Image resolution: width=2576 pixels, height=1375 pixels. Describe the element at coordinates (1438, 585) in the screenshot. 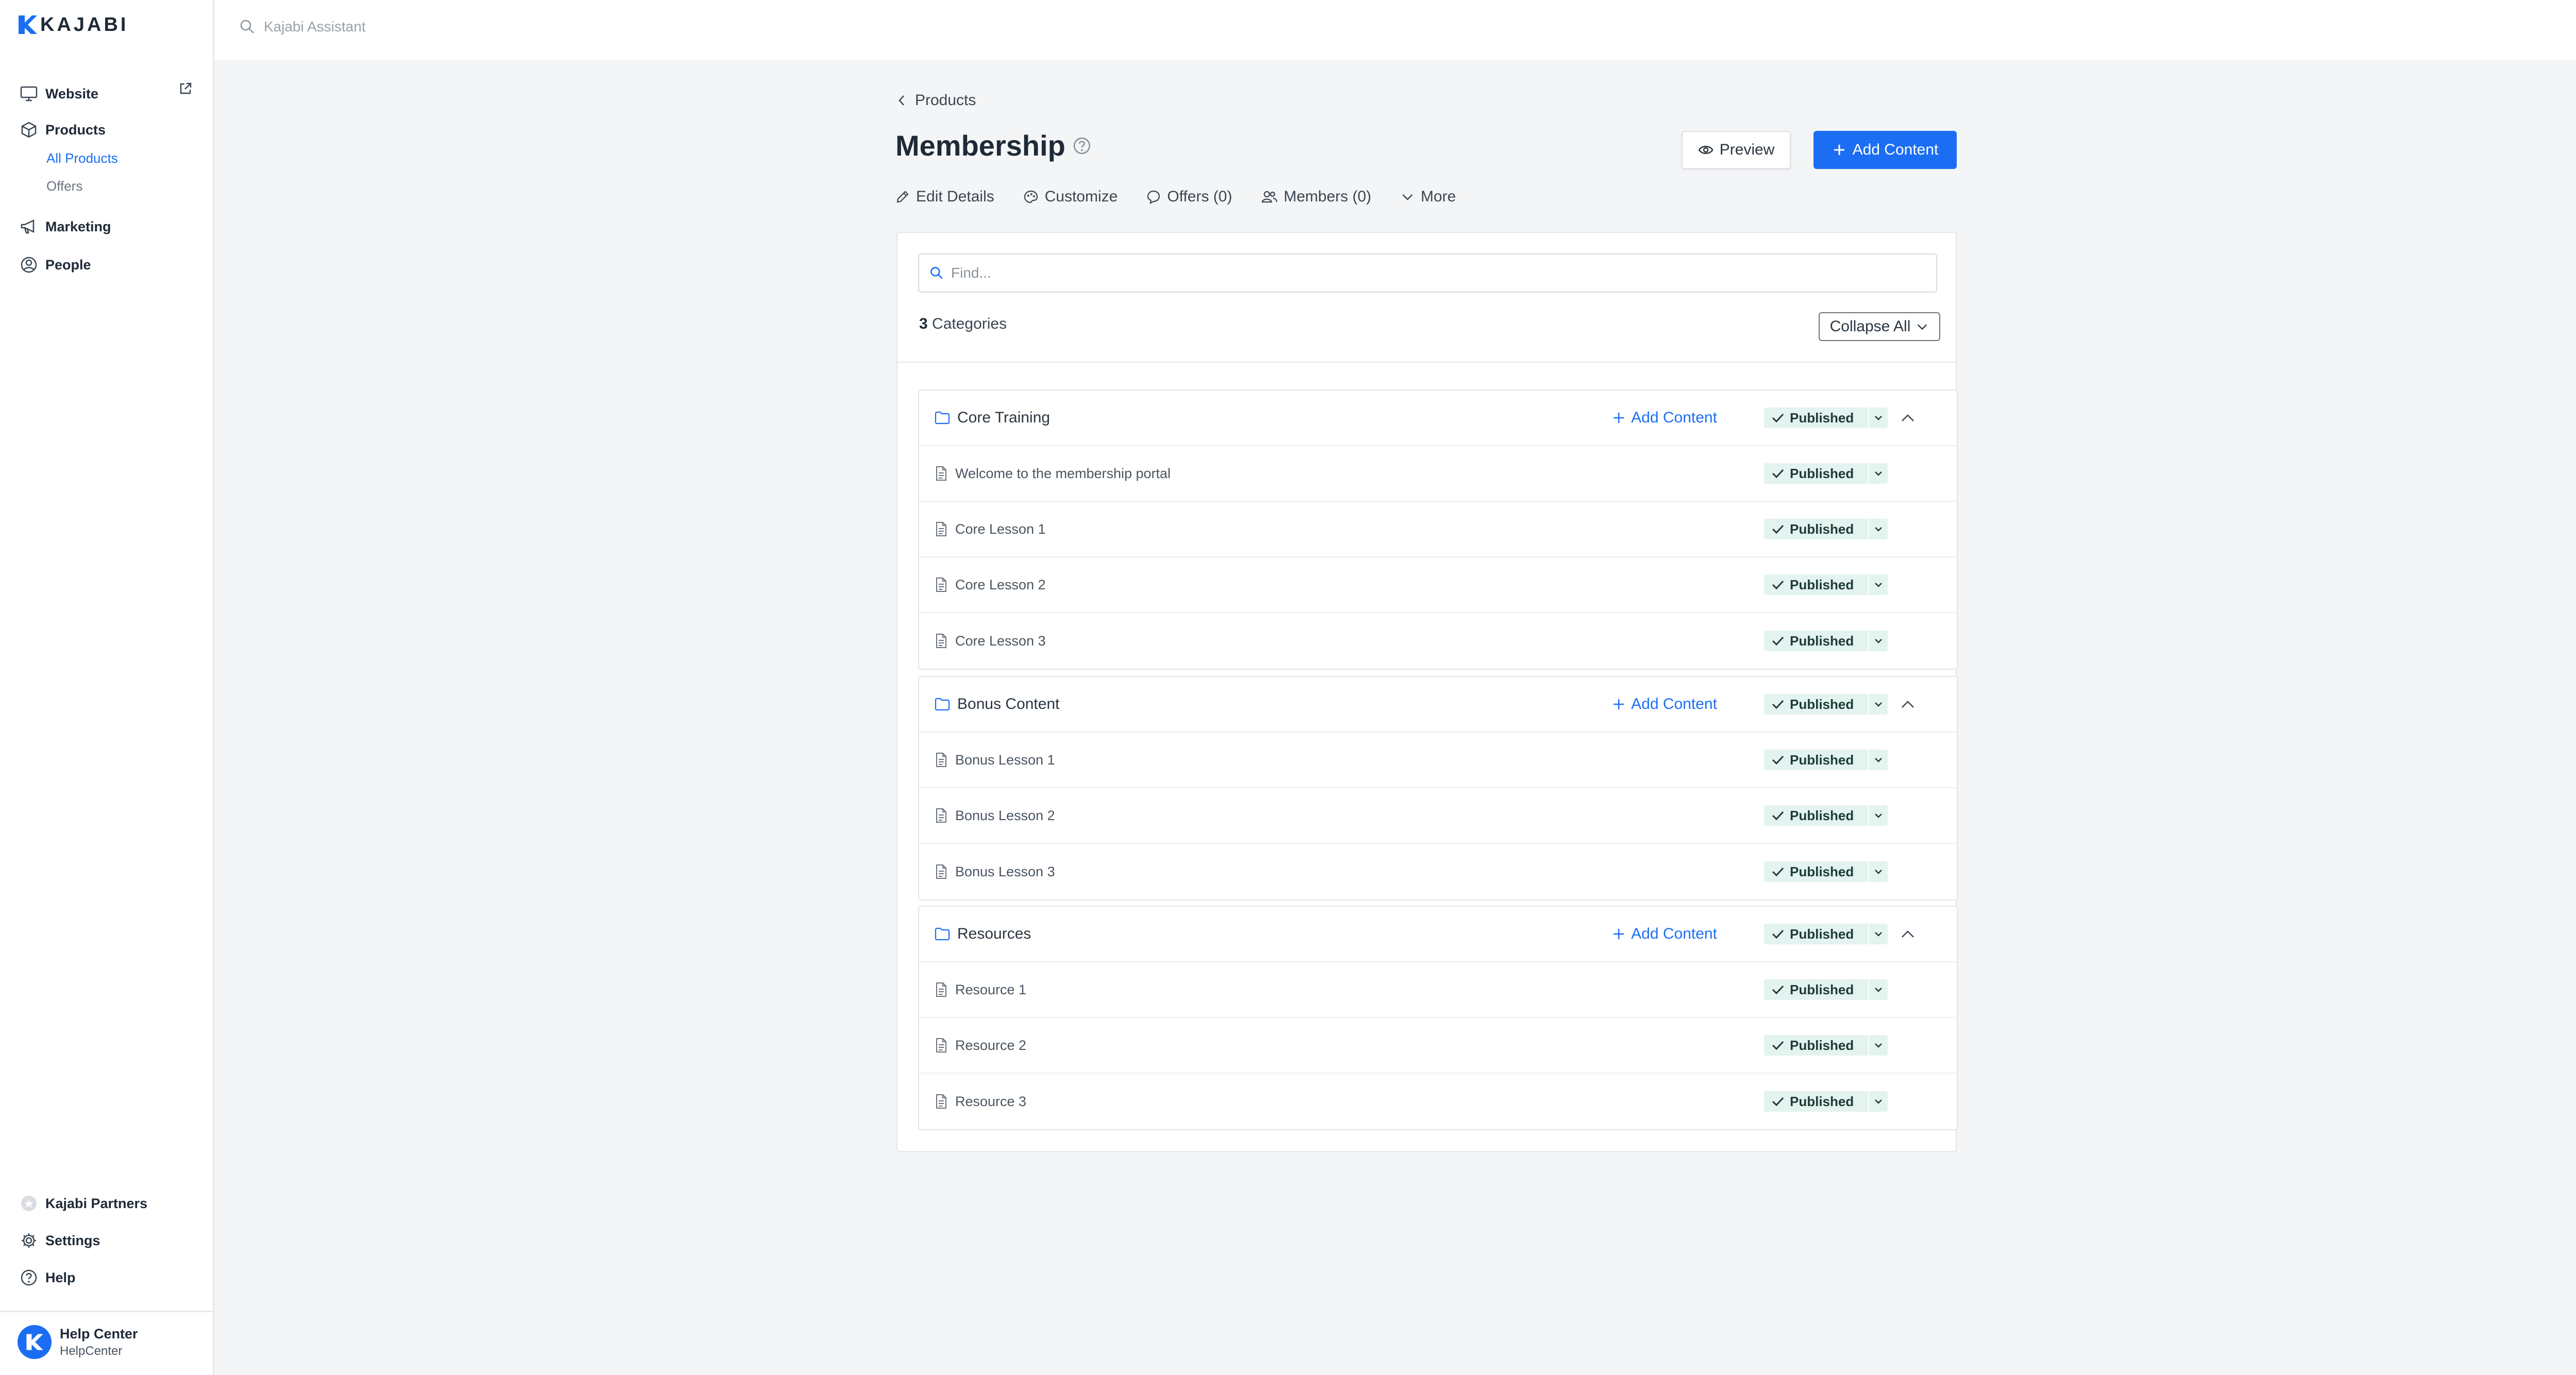

I see `lesson-row: Core Lesson 2 Published` at that location.